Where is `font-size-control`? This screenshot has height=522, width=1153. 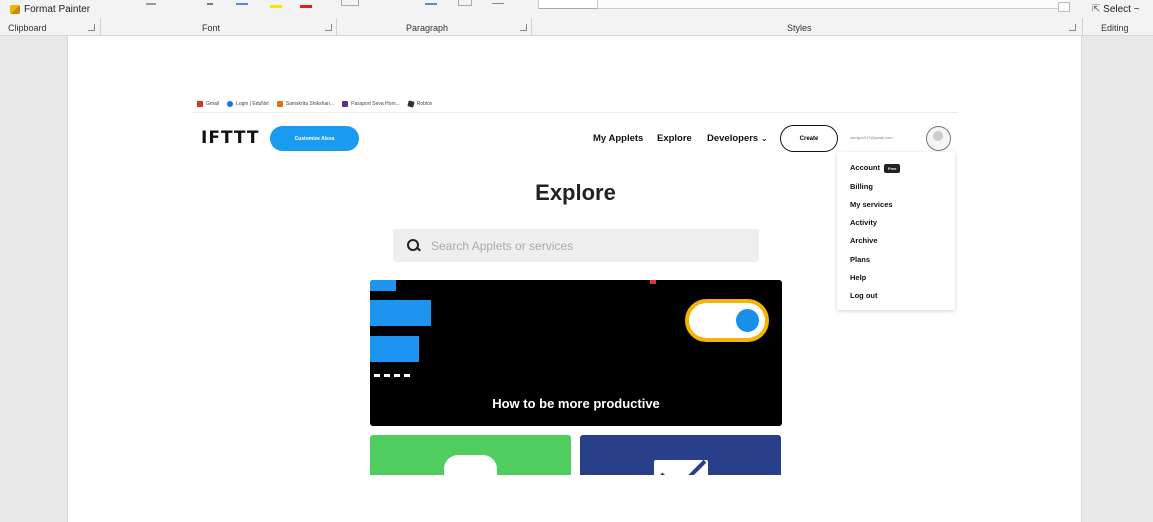
font-size-control is located at coordinates (151, 6).